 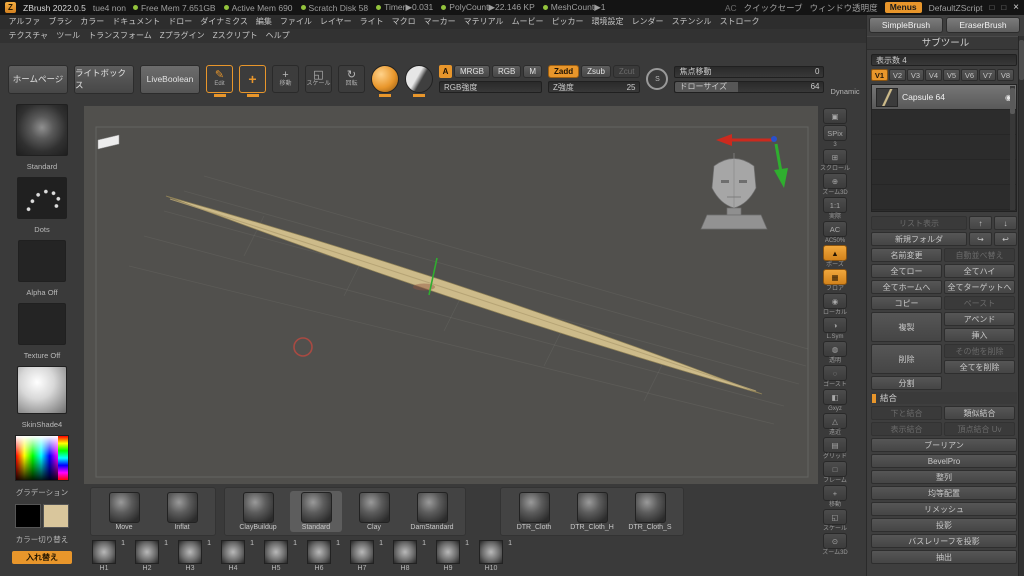 I want to click on menu-item: ツール, so click(x=68, y=36).